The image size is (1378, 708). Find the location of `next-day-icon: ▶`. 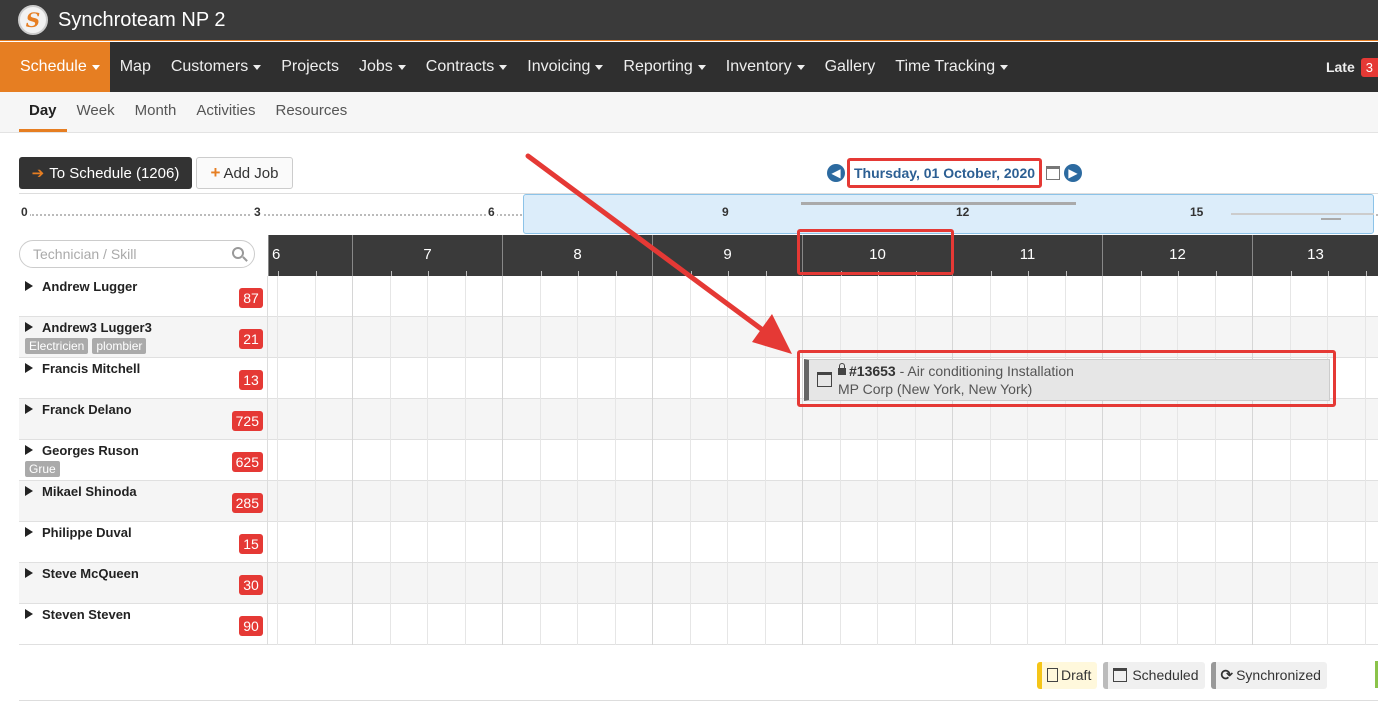

next-day-icon: ▶ is located at coordinates (1073, 173).